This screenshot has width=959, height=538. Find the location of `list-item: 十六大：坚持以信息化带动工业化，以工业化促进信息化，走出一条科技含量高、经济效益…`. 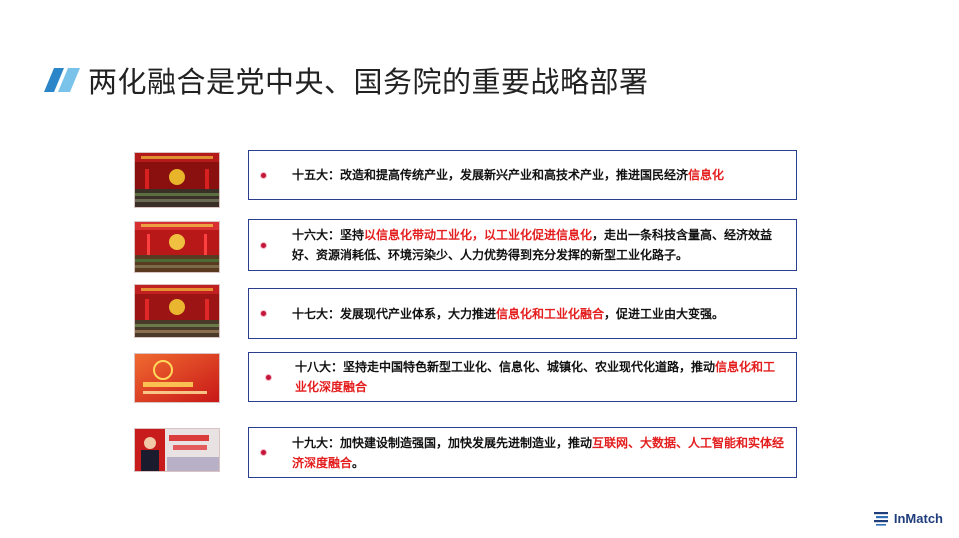

list-item: 十六大：坚持以信息化带动工业化，以工业化促进信息化，走出一条科技含量高、经济效益… is located at coordinates (522, 245).